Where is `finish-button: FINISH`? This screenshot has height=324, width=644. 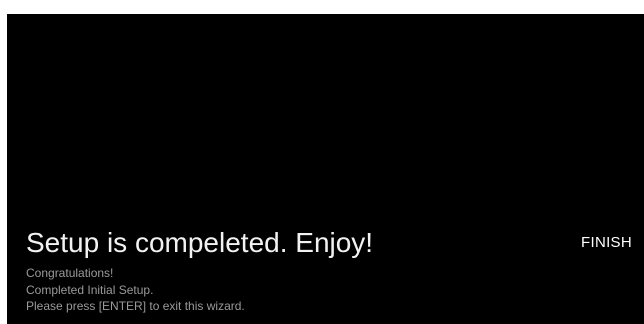 finish-button: FINISH is located at coordinates (606, 243).